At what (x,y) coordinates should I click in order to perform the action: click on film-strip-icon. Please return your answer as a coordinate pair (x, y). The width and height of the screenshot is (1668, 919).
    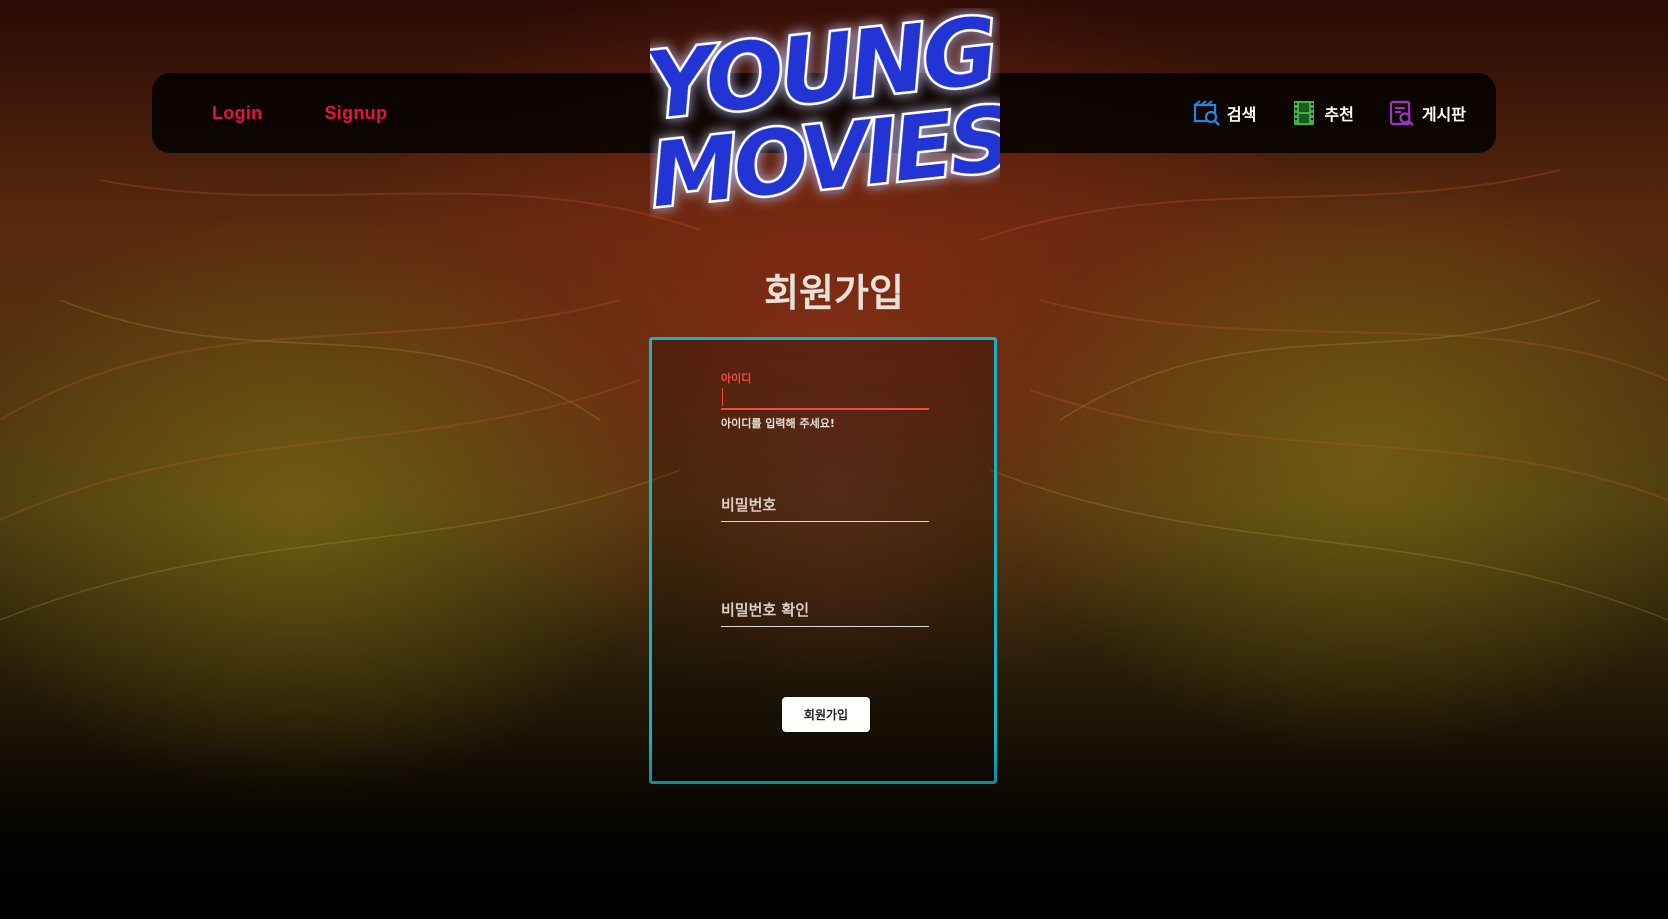
    Looking at the image, I should click on (1304, 113).